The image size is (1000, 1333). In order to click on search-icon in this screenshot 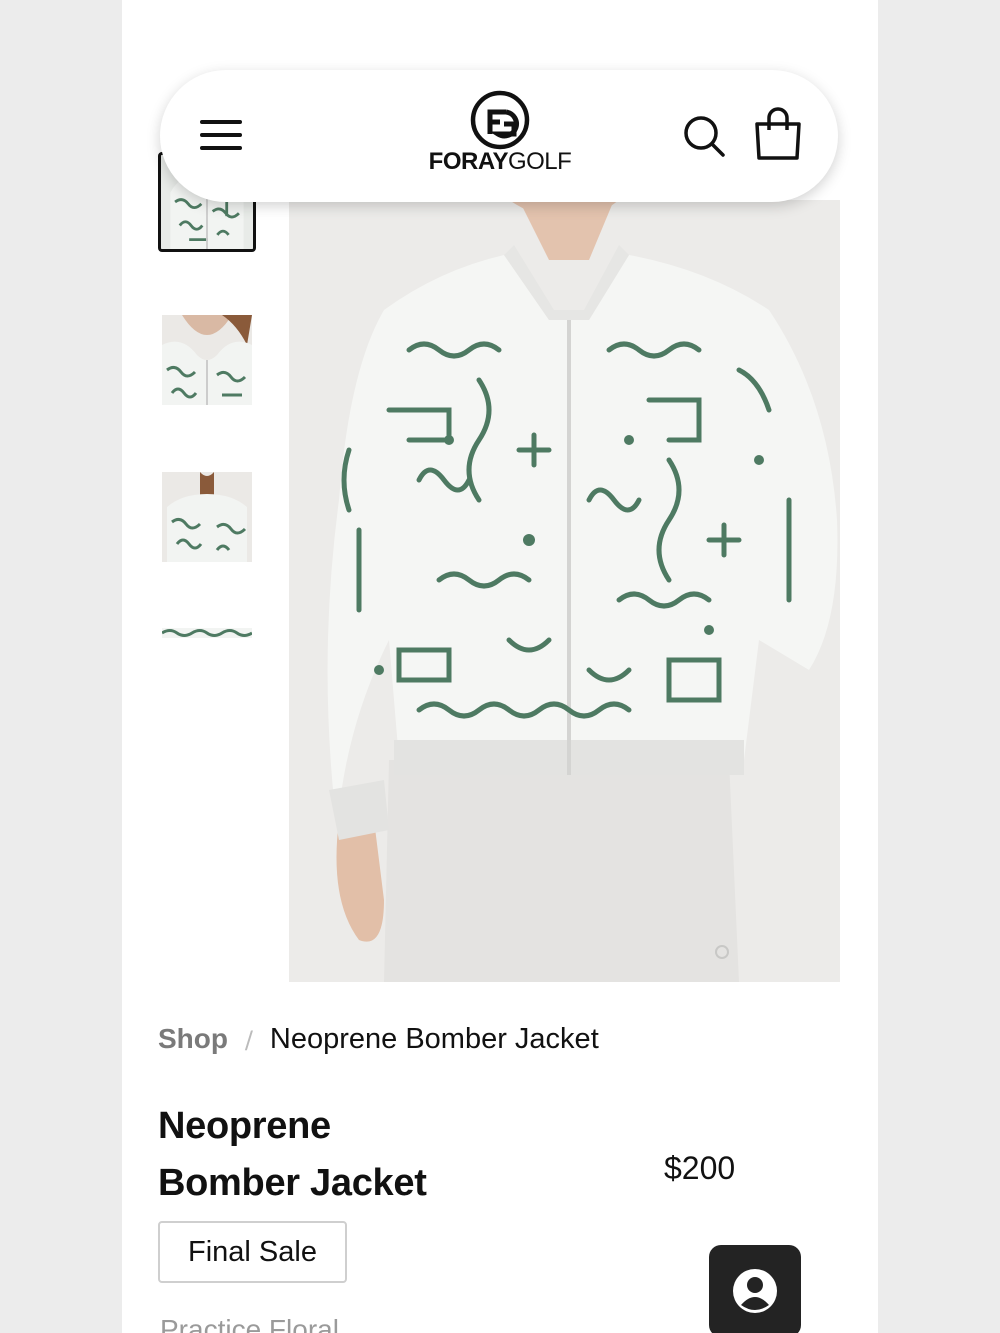, I will do `click(704, 136)`.